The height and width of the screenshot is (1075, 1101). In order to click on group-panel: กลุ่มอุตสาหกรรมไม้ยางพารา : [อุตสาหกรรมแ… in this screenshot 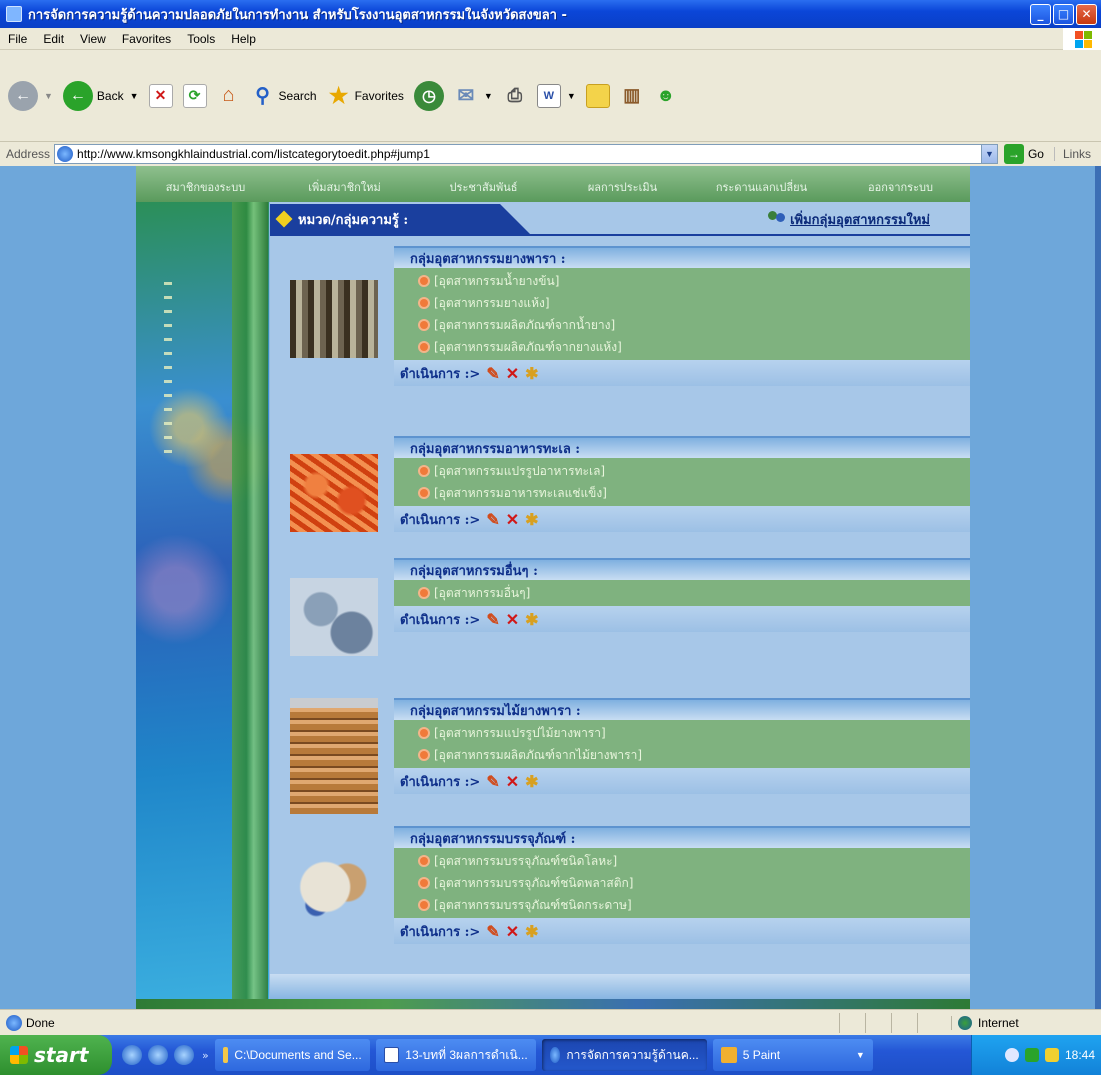, I will do `click(682, 746)`.